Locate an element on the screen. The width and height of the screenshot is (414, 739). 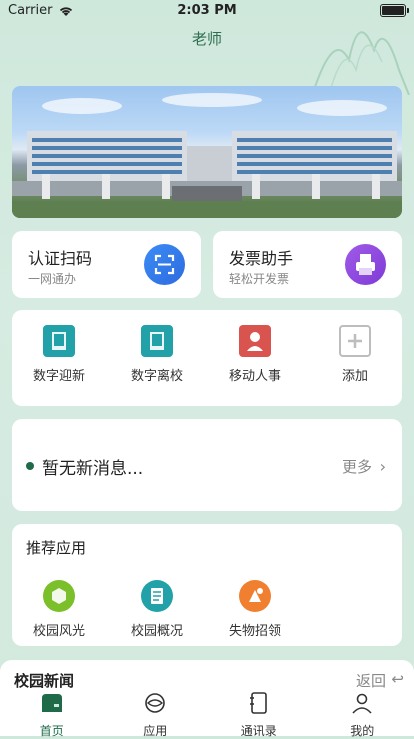
app-label: 数字迎新 is located at coordinates (59, 374).